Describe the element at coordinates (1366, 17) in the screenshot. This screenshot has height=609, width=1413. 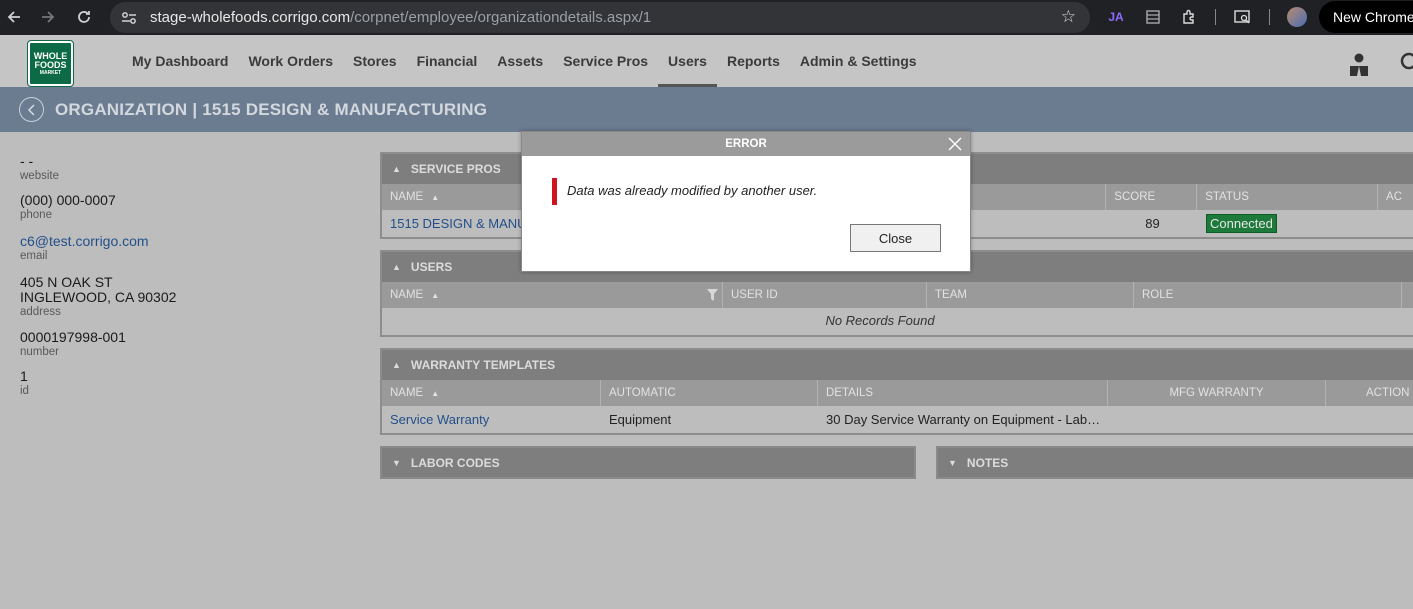
I see `new-chrome-button: New Chrome` at that location.